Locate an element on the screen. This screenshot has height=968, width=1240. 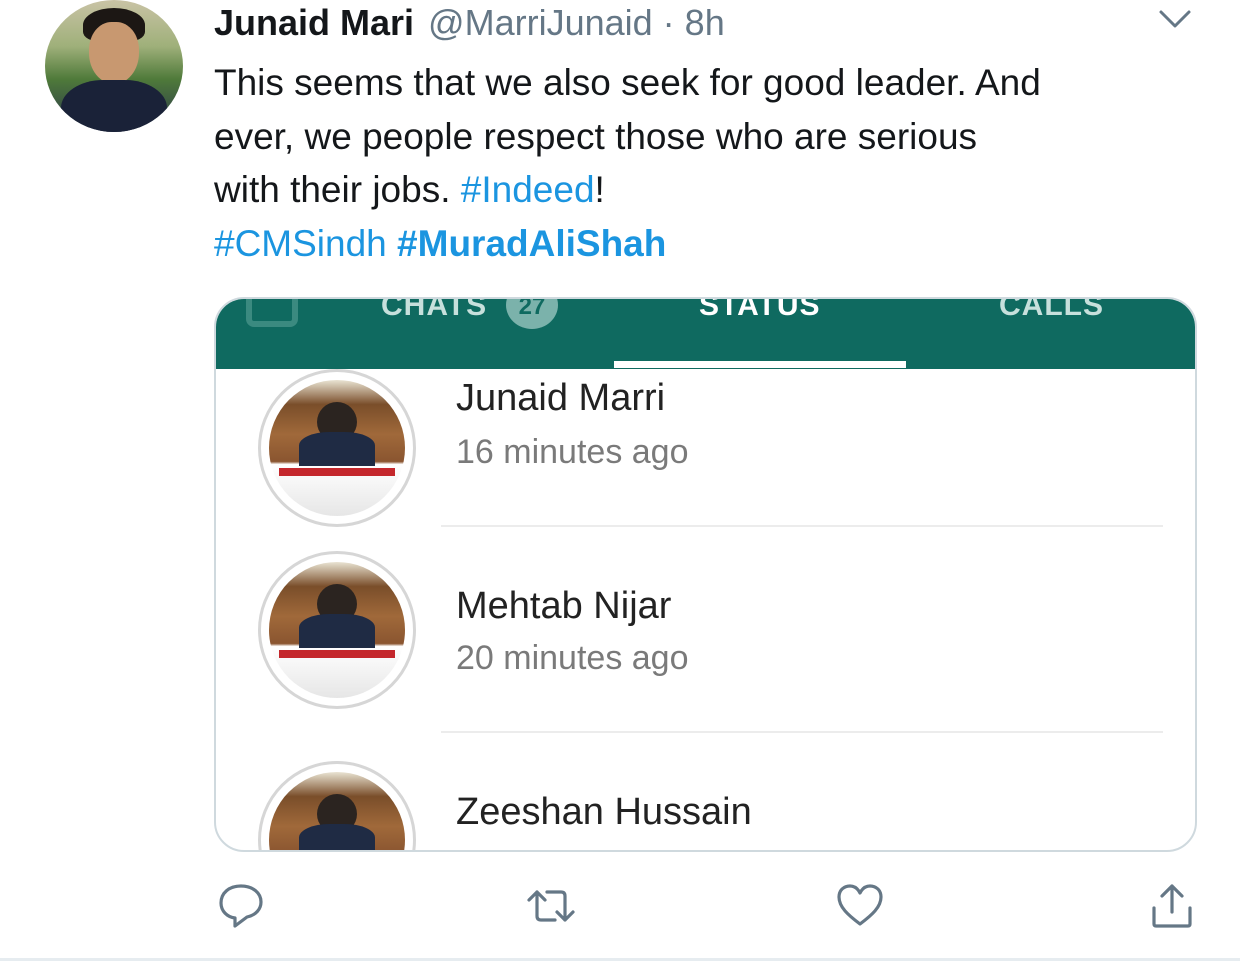
exclamation: ! is located at coordinates (599, 189).